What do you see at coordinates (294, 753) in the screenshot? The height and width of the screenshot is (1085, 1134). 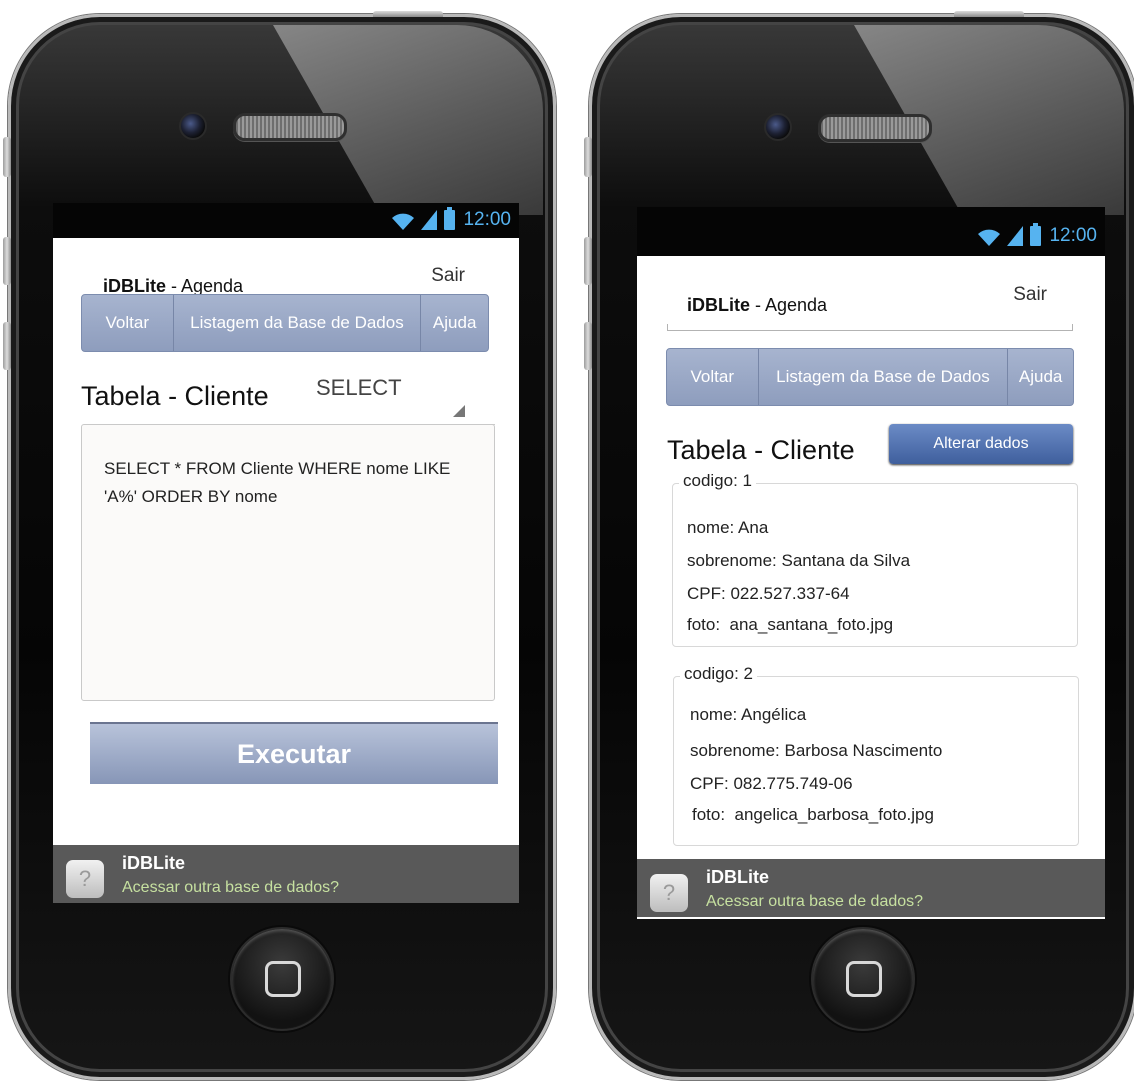 I see `execute-button: Executar` at bounding box center [294, 753].